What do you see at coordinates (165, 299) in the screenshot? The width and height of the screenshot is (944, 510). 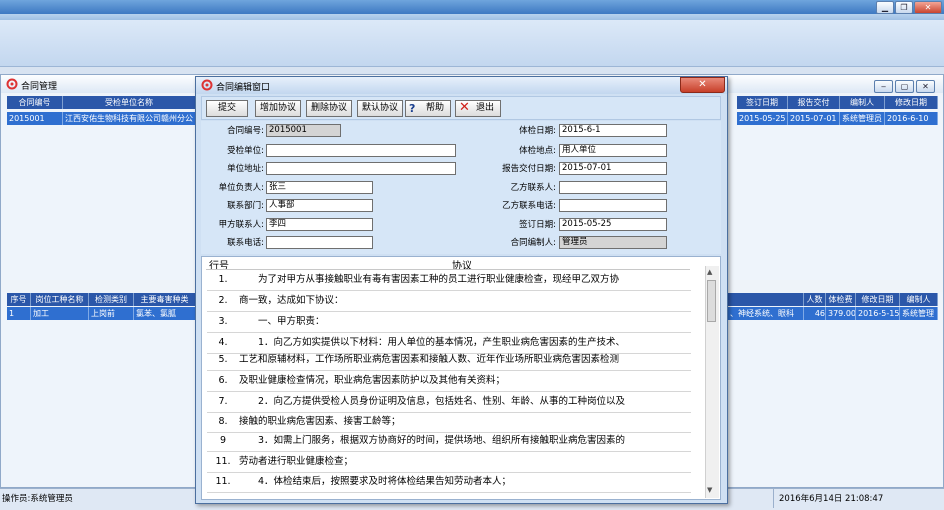 I see `grid2-header-hazard: 主要毒害种类` at bounding box center [165, 299].